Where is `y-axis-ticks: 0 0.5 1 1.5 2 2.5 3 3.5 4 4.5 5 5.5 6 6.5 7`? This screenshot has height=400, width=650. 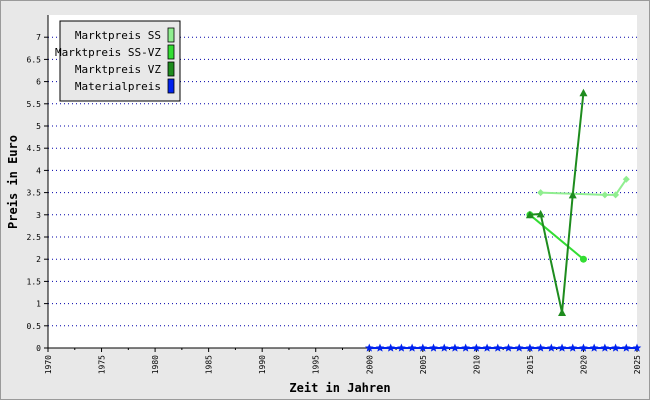 y-axis-ticks: 0 0.5 1 1.5 2 2.5 3 3.5 4 4.5 5 5.5 6 6.5 7 is located at coordinates (37, 193).